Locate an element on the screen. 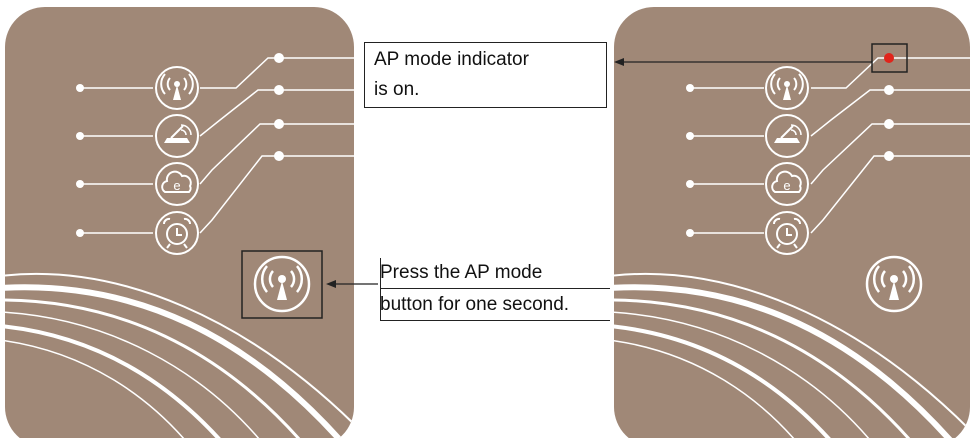 Image resolution: width=970 pixels, height=438 pixels. button-callout-left-border is located at coordinates (380, 289).